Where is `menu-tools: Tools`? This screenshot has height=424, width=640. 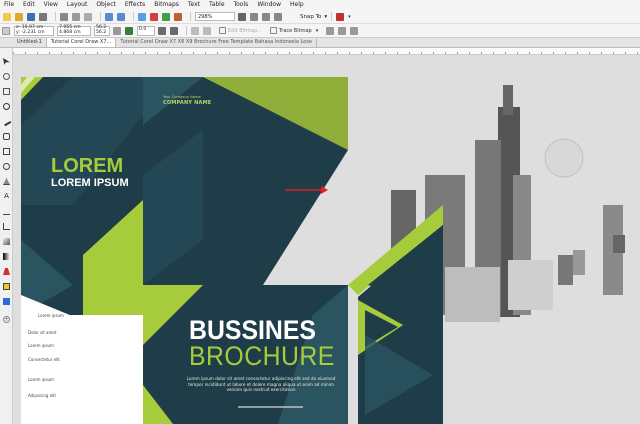
menu-tools: Tools is located at coordinates (241, 5).